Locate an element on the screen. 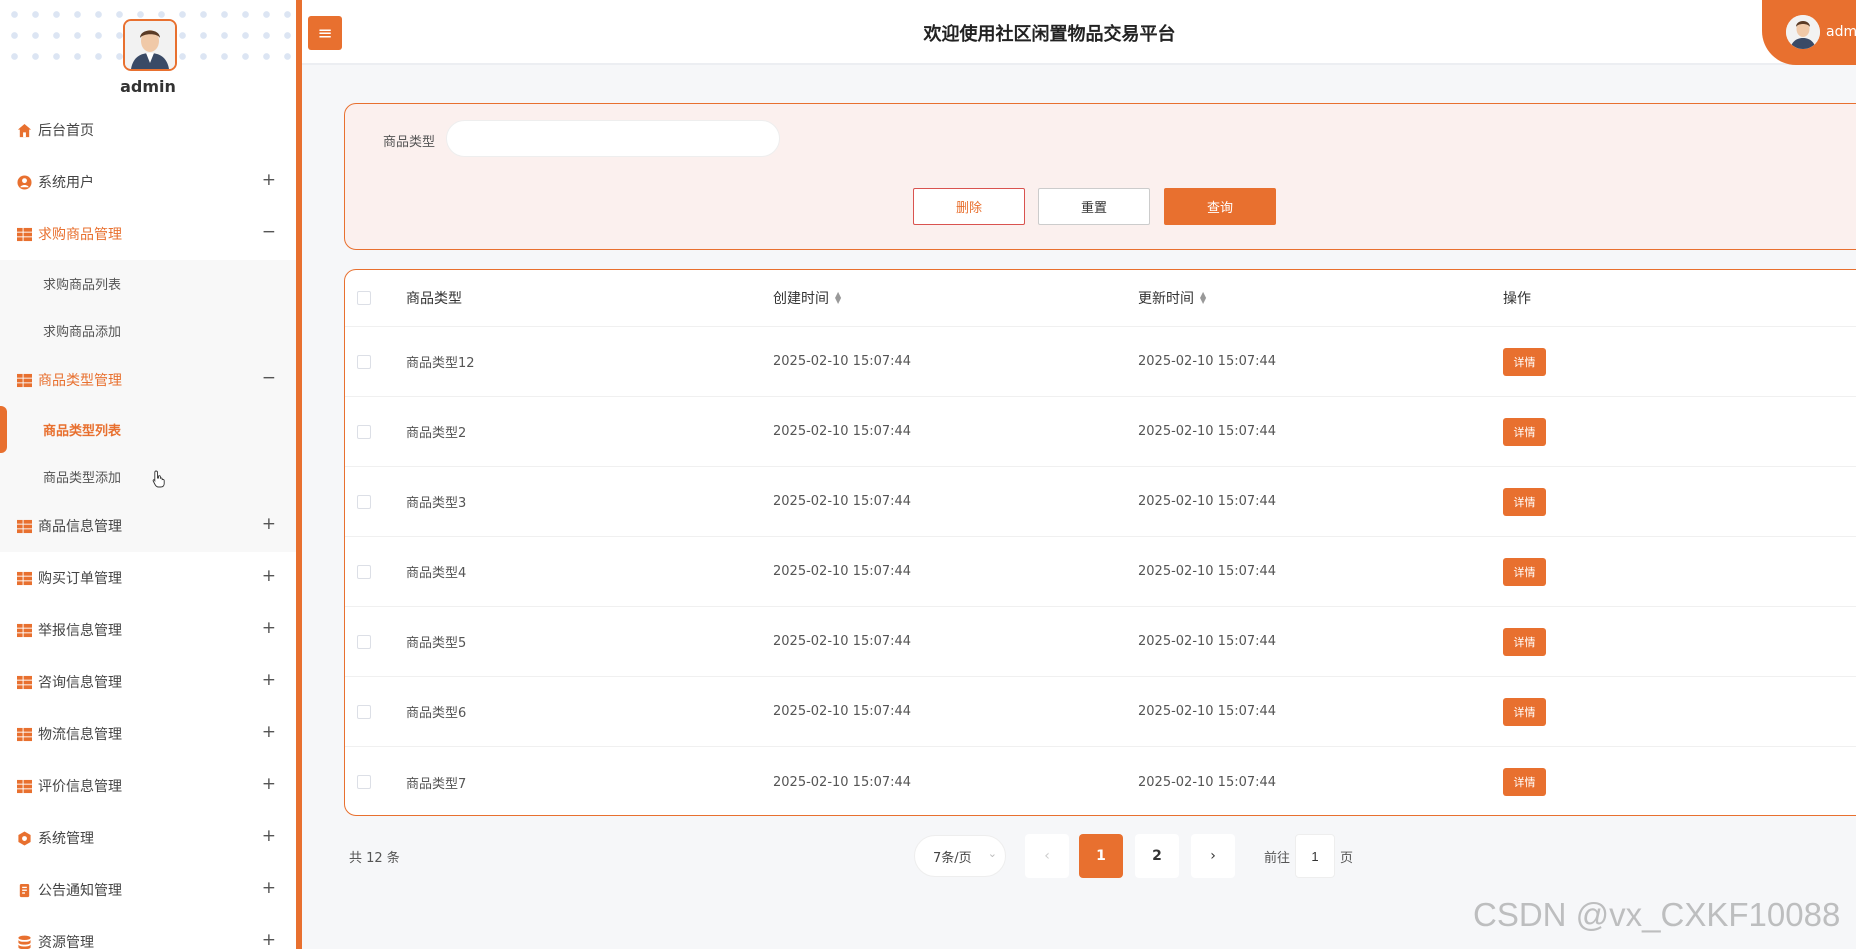  menu-item-label: 系统用户 is located at coordinates (66, 183).